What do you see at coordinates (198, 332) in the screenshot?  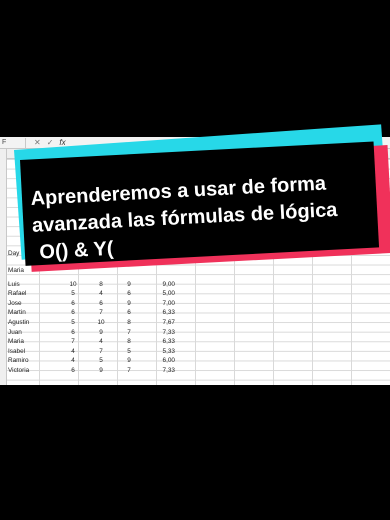 I see `table-row: Juan 6 9 7 7,33` at bounding box center [198, 332].